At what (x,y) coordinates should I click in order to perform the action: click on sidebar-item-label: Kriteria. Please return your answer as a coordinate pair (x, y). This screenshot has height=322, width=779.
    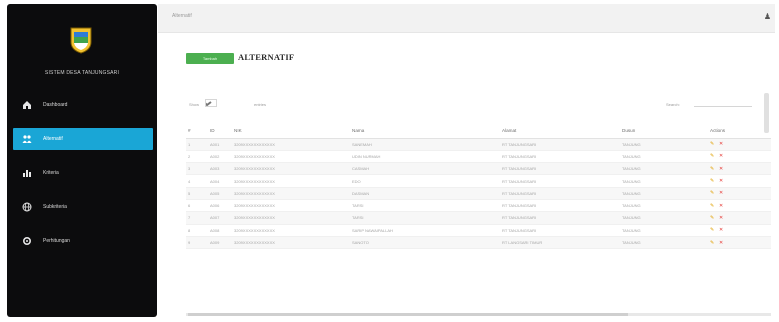
    Looking at the image, I should click on (51, 173).